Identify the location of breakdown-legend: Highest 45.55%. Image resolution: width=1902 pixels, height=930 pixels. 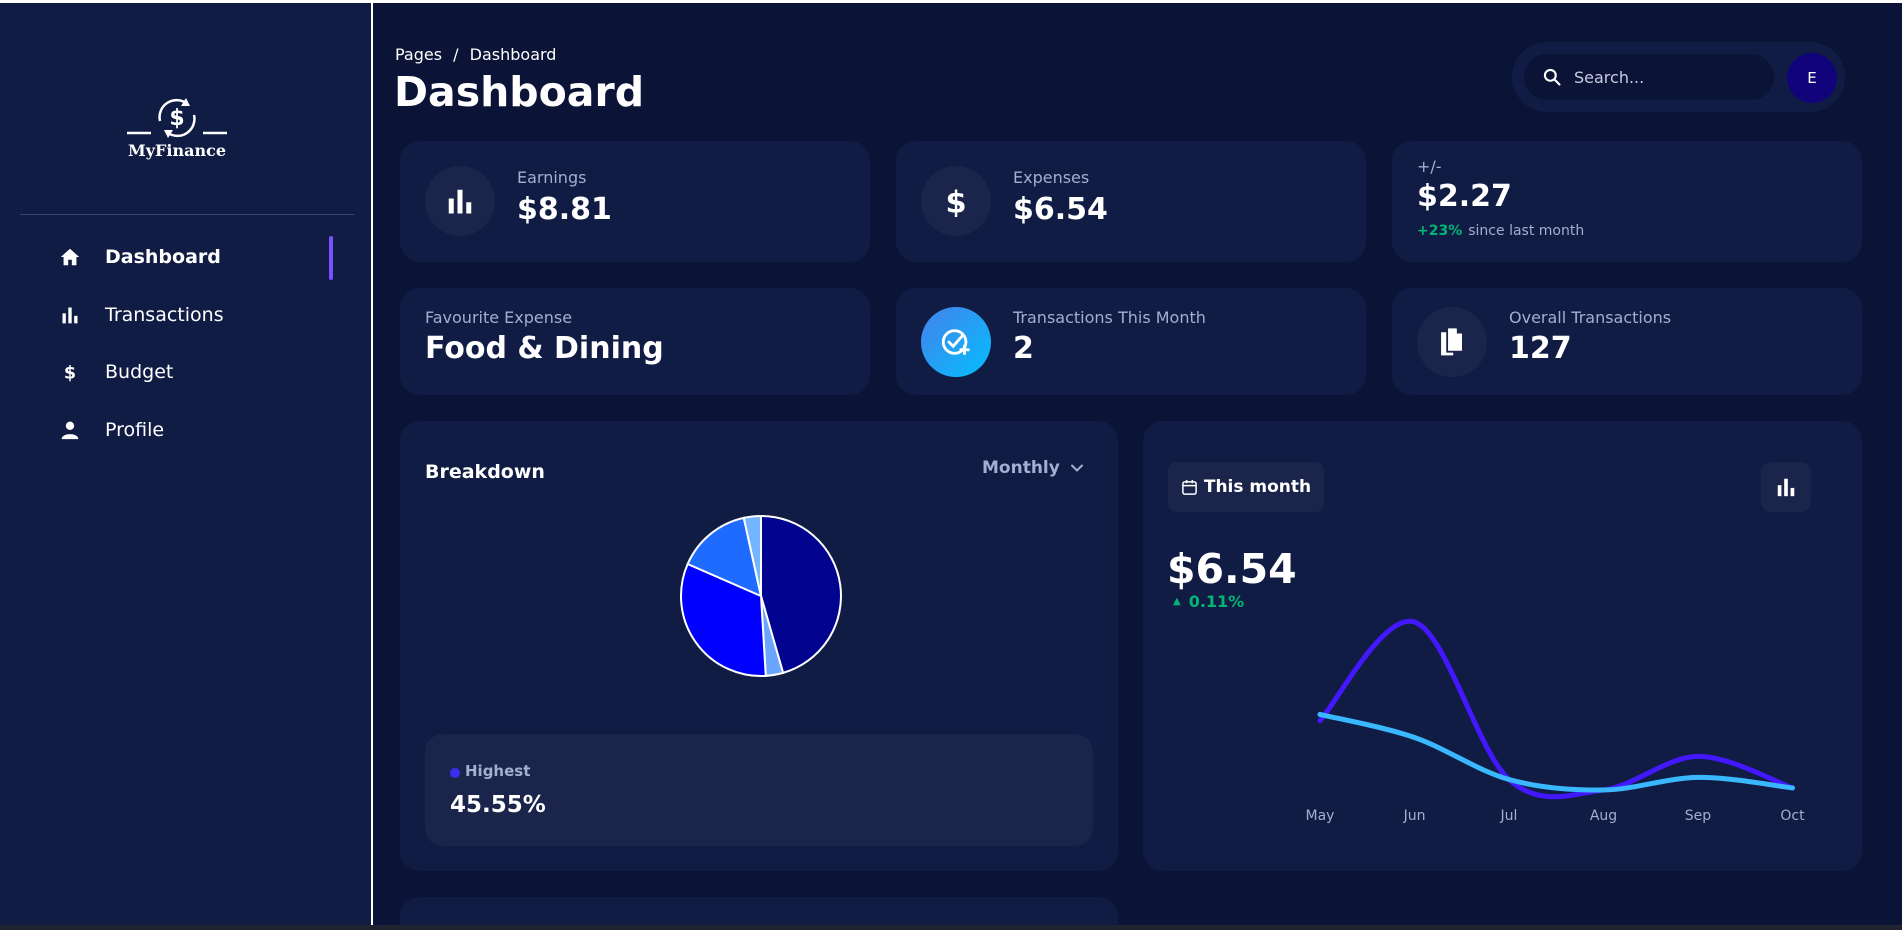
(759, 790).